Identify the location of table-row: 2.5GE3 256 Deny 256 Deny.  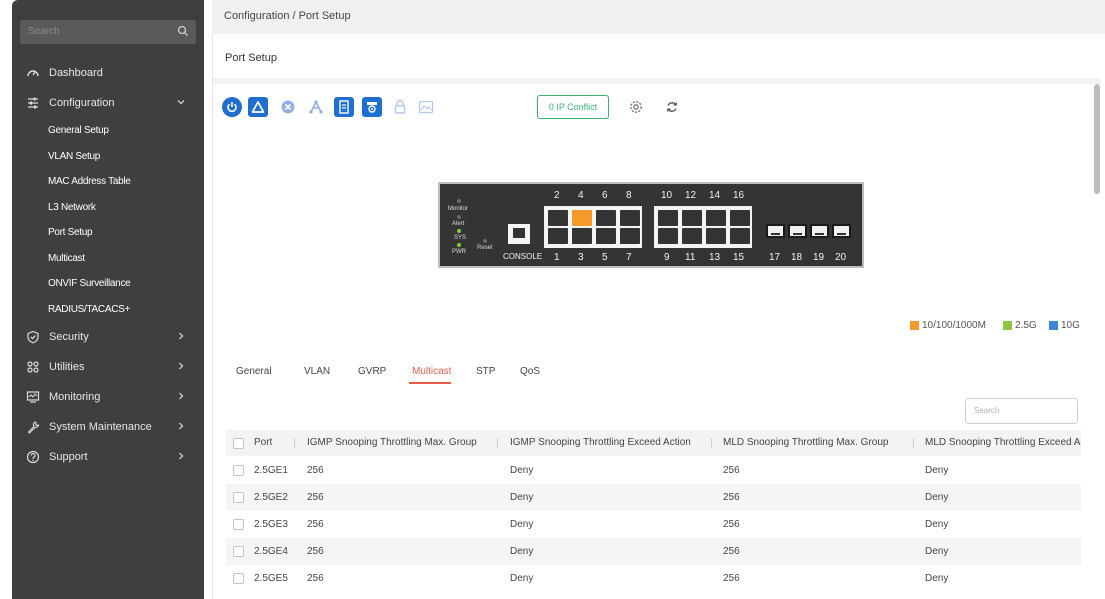
(653, 524).